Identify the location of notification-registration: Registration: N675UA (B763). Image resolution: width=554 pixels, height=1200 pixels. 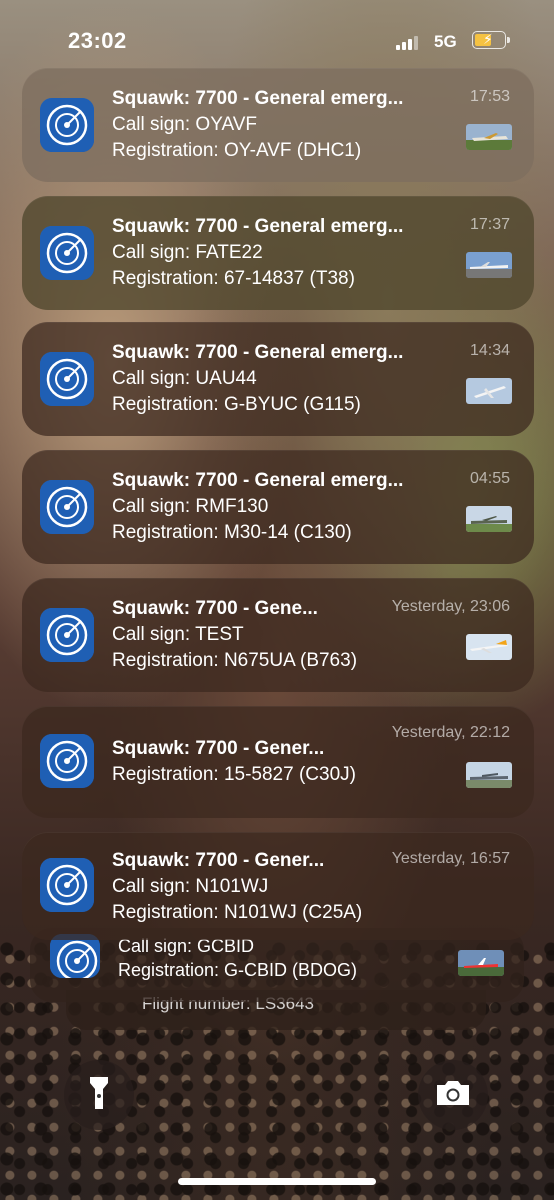
(235, 660).